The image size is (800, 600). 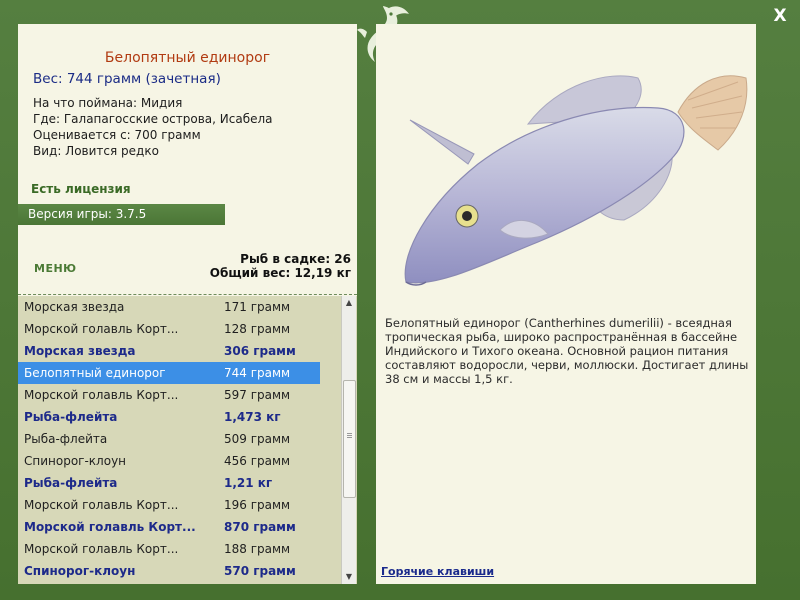 I want to click on catch-list-row: Спинорог-клоун 570 грамм, so click(x=169, y=571).